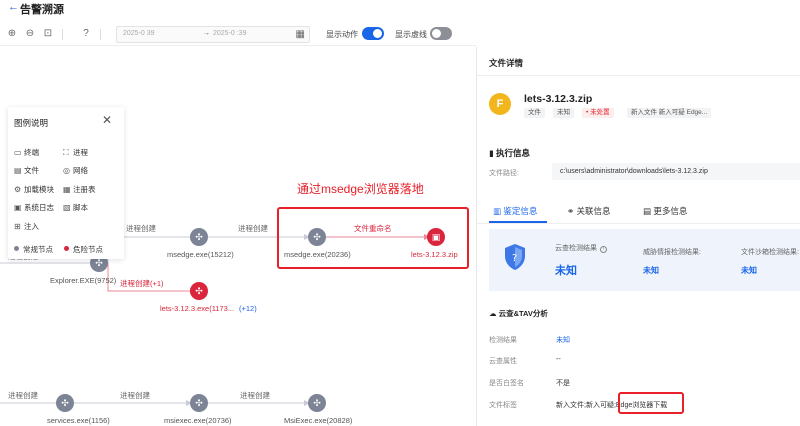 The image size is (800, 426). Describe the element at coordinates (66, 170) in the screenshot. I see `network-icon: ◎` at that location.